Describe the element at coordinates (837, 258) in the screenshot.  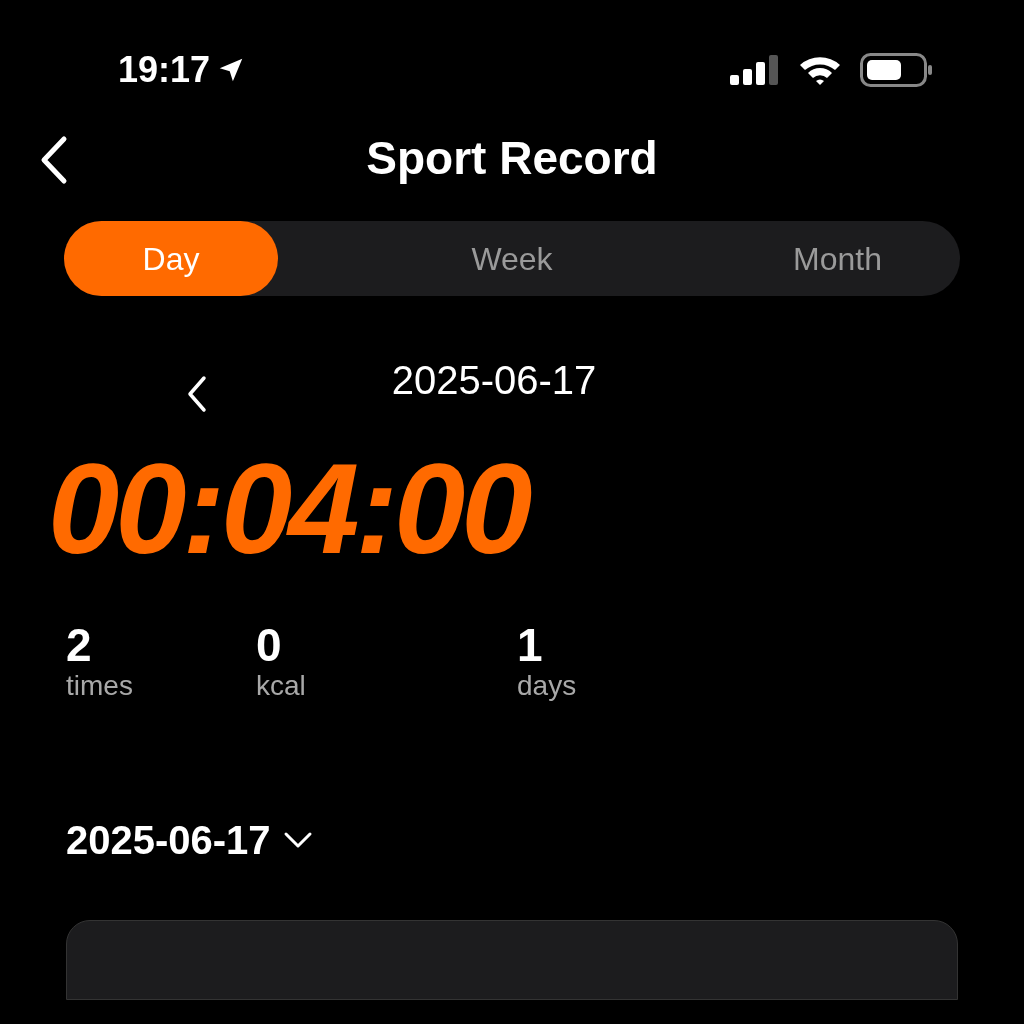
I see `period-tab: Month` at that location.